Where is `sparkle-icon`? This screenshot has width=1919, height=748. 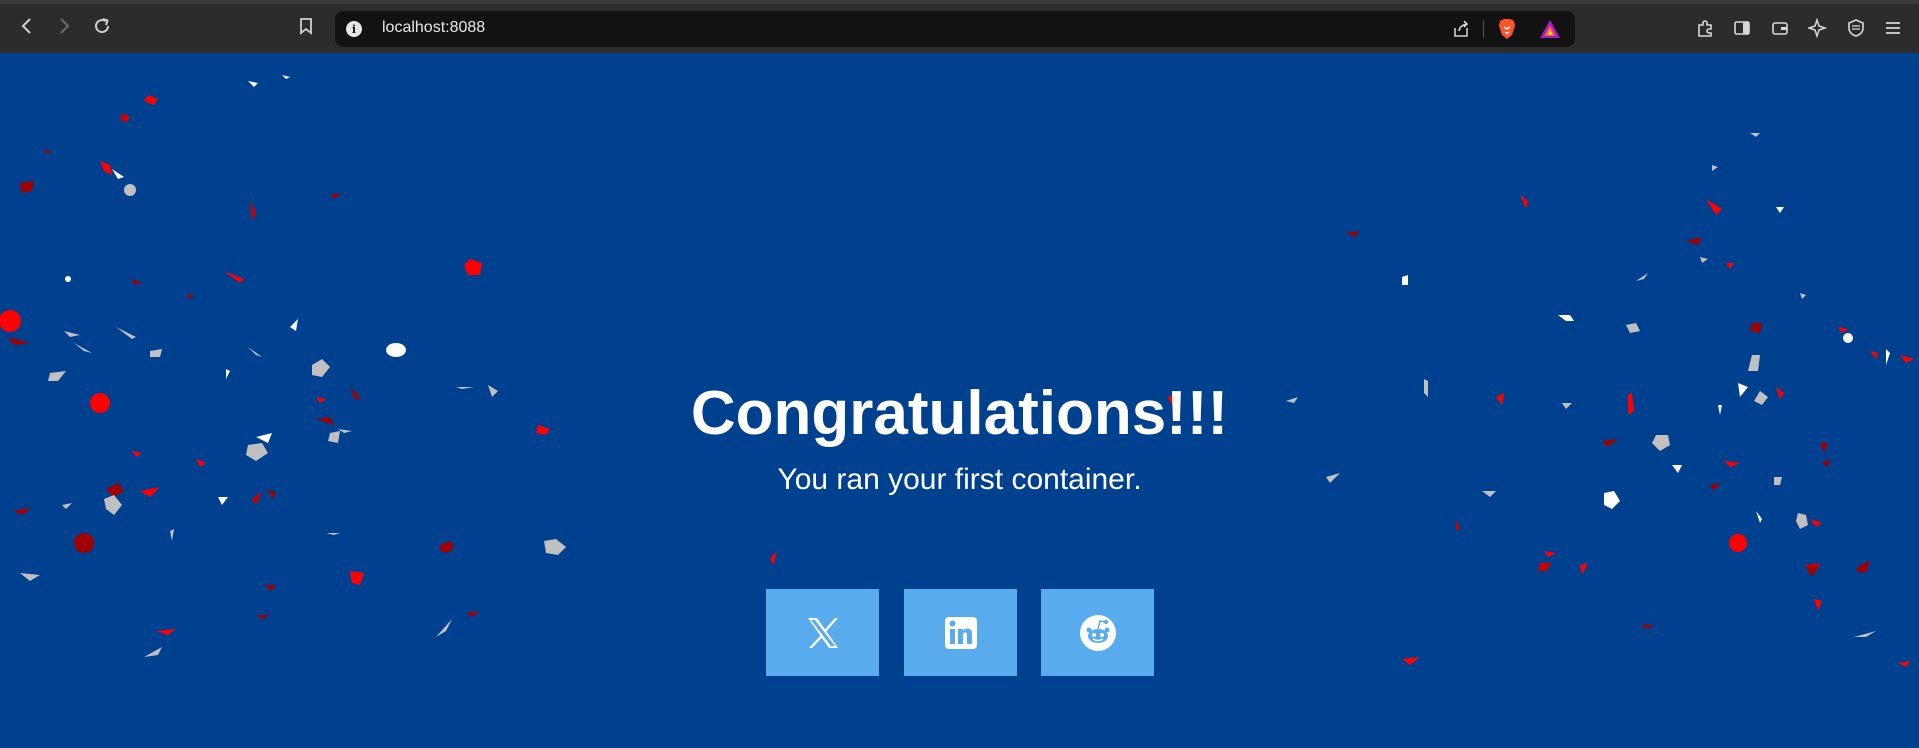 sparkle-icon is located at coordinates (1818, 28).